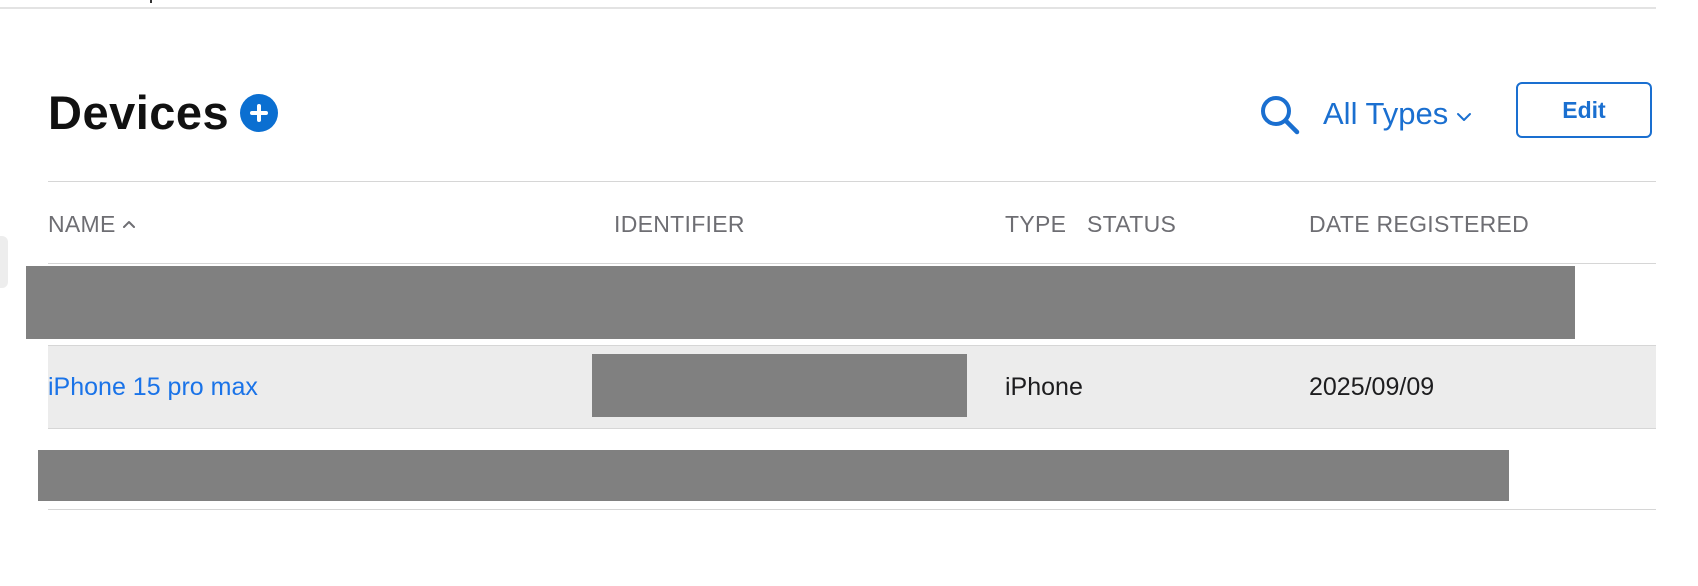 The height and width of the screenshot is (586, 1698). I want to click on chevron-down-icon, so click(1464, 117).